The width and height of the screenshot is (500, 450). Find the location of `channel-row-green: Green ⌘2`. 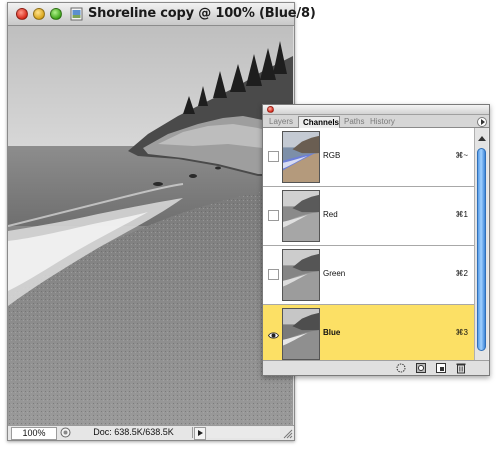

channel-row-green: Green ⌘2 is located at coordinates (368, 275).